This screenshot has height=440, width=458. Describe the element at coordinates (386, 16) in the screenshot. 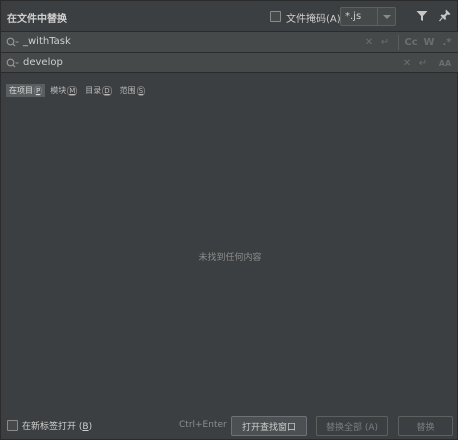

I see `chevron-down-icon` at that location.